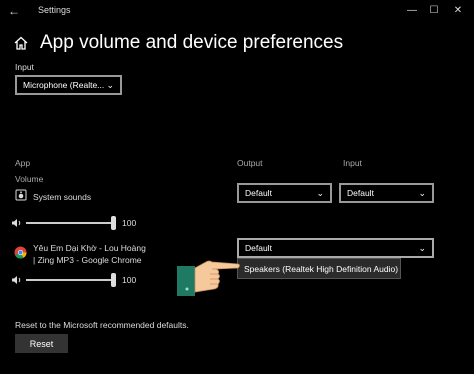 The height and width of the screenshot is (374, 474). What do you see at coordinates (14, 11) in the screenshot?
I see `back-arrow-icon: ←` at bounding box center [14, 11].